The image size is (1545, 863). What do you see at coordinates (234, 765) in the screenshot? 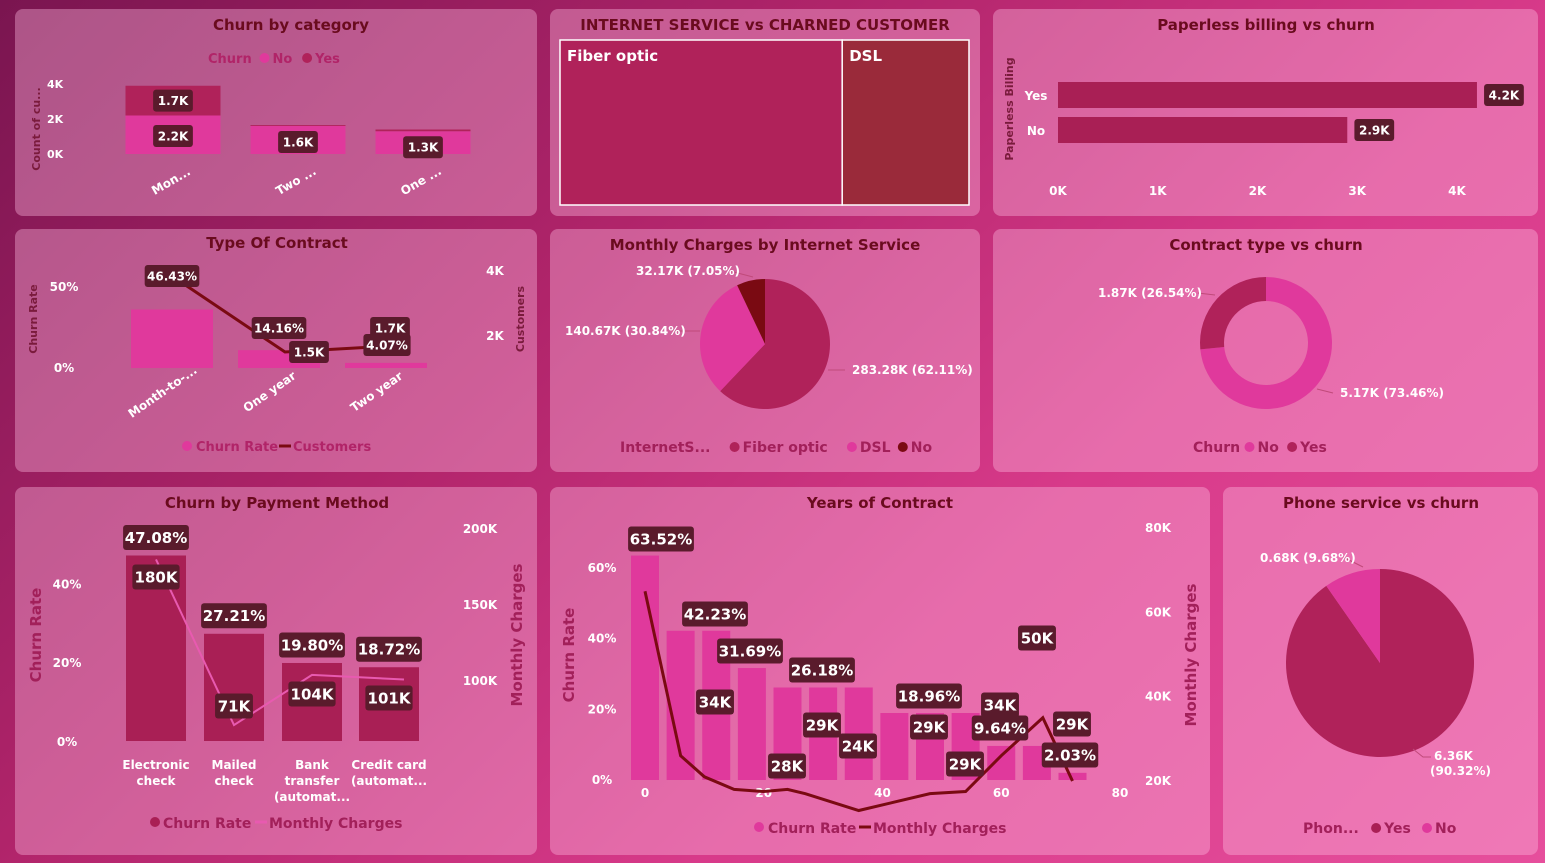
I see `x-tick-label-1-0: Mailed` at bounding box center [234, 765].